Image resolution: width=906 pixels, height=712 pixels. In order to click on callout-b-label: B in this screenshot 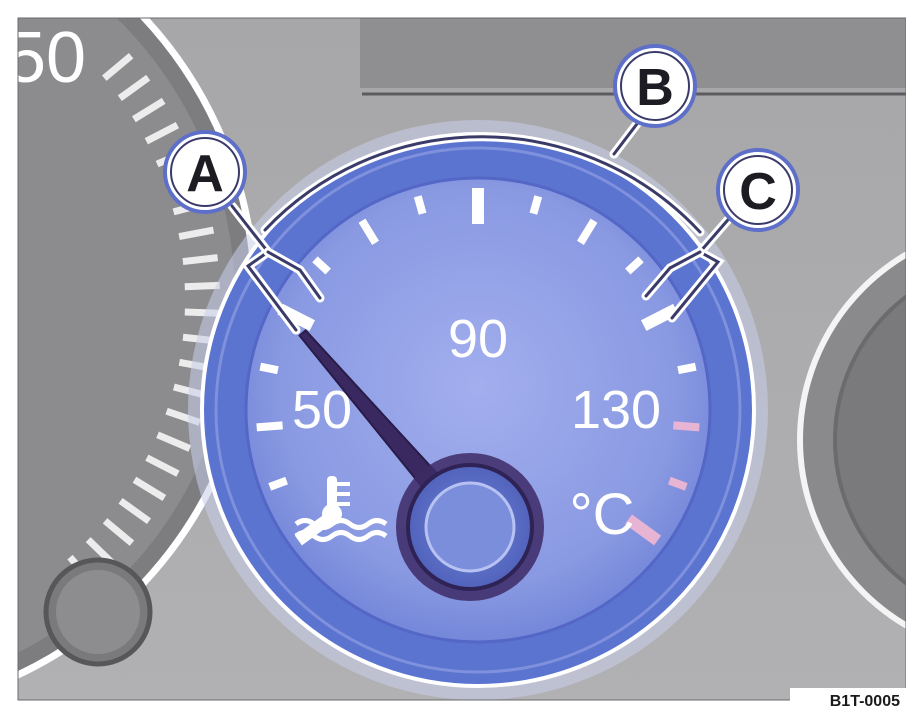, I will do `click(655, 88)`.